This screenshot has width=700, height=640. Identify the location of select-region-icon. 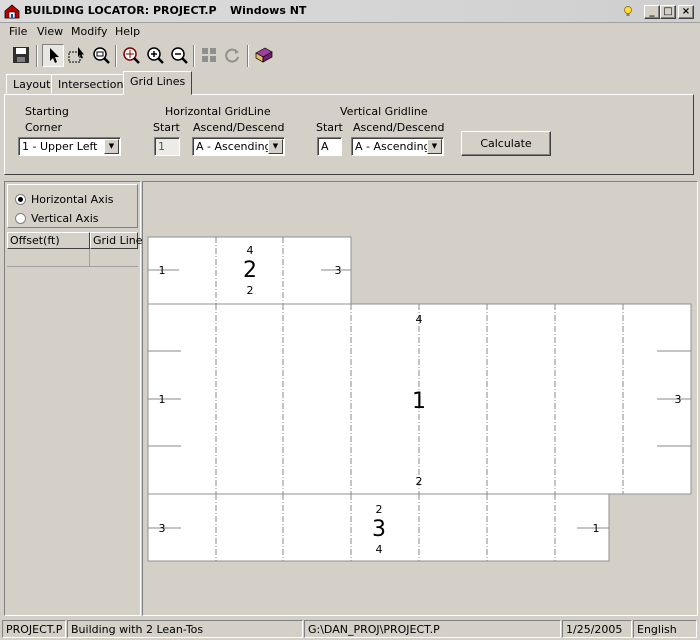
(76, 55).